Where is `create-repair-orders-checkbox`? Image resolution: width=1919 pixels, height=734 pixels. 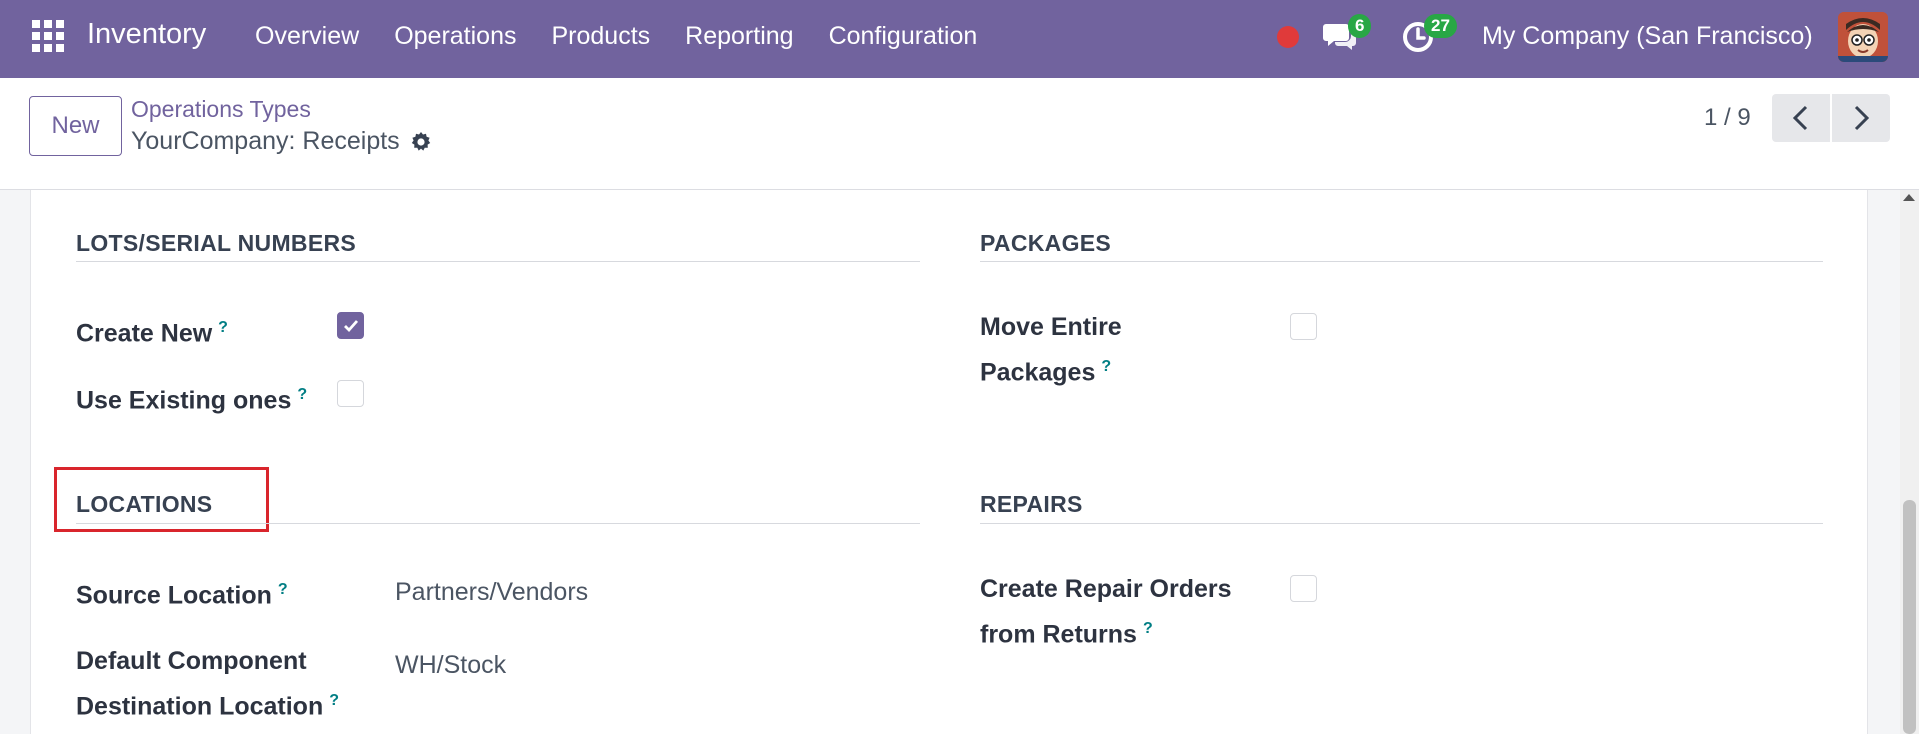
create-repair-orders-checkbox is located at coordinates (1303, 588).